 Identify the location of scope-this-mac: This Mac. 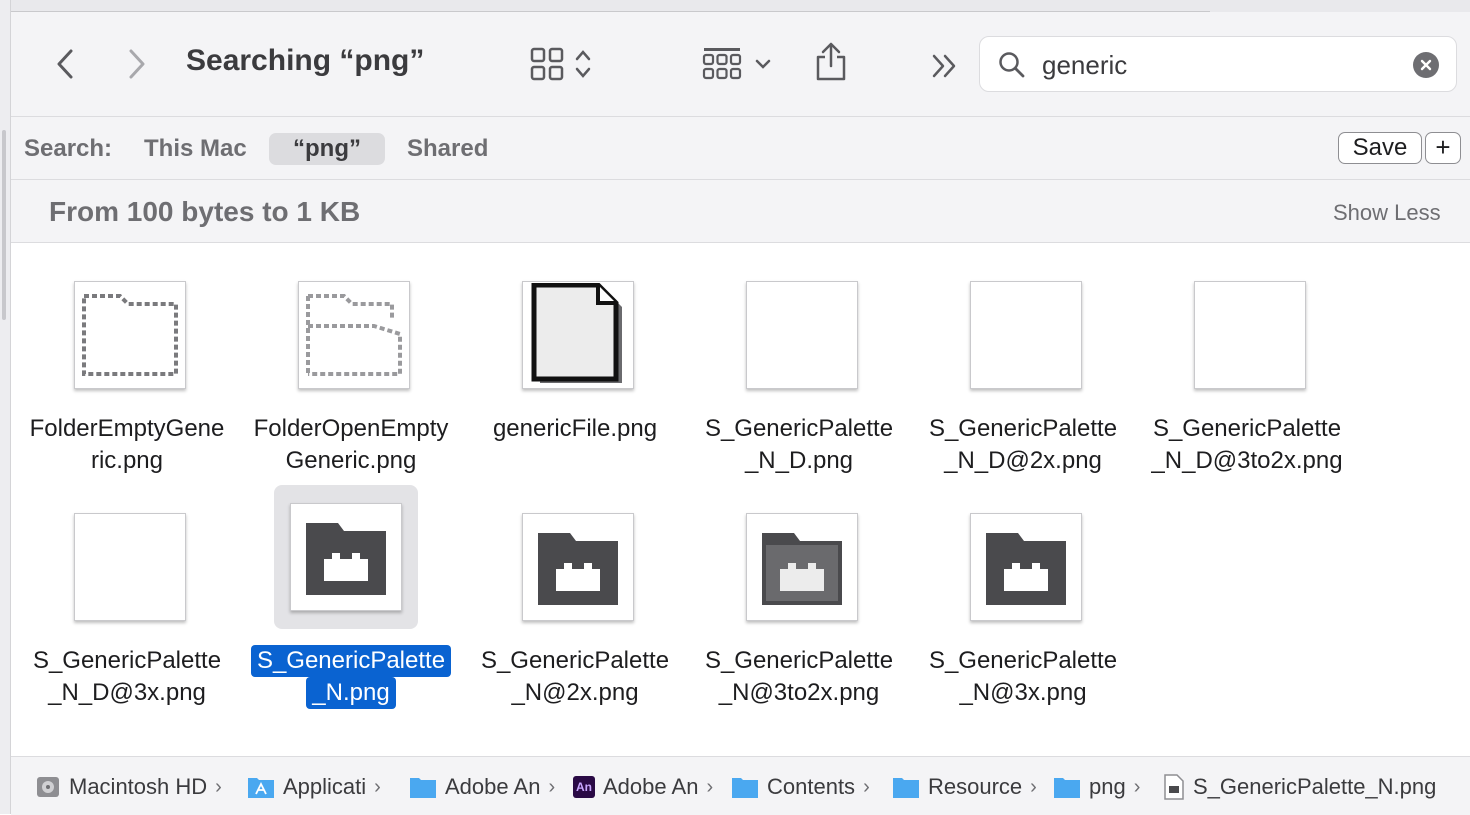
(195, 149).